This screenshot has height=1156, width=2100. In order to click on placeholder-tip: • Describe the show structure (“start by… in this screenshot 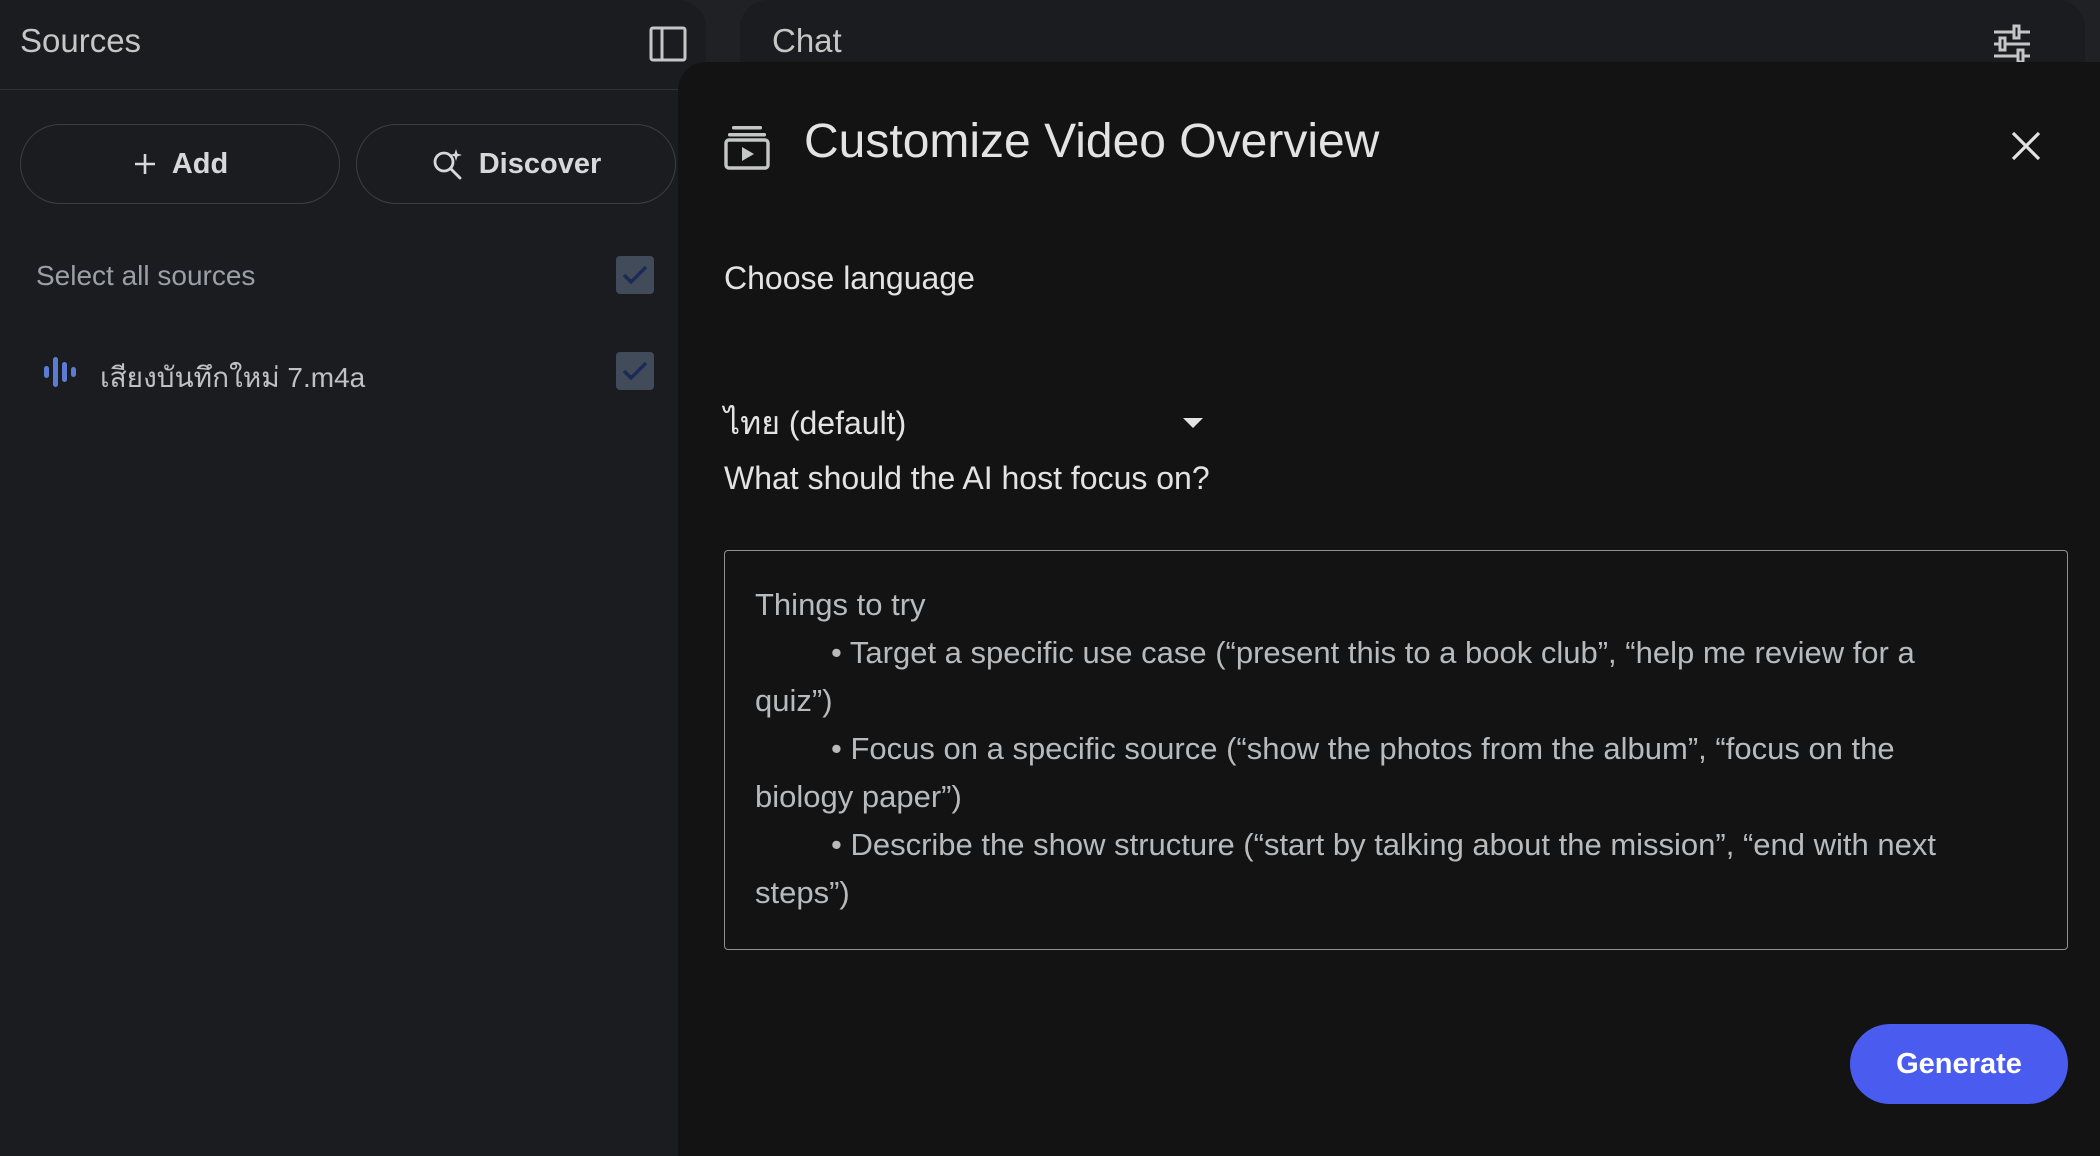, I will do `click(1383, 844)`.